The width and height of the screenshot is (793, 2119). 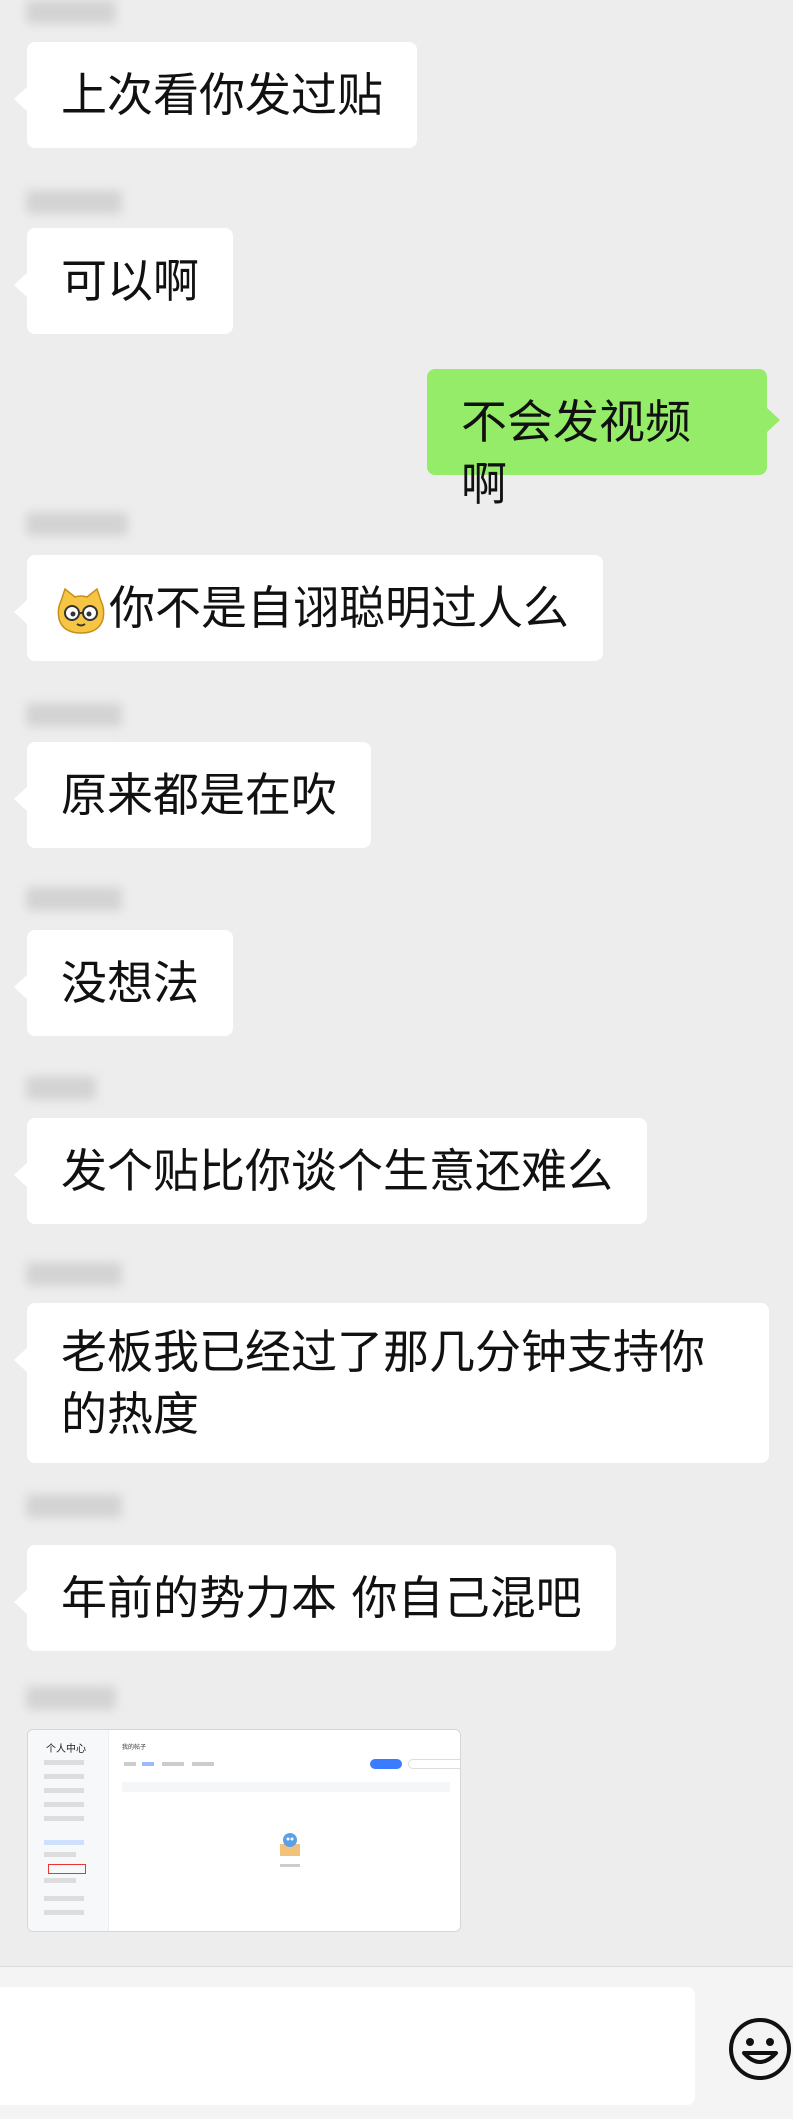 I want to click on thumbnail-button, so click(x=386, y=1764).